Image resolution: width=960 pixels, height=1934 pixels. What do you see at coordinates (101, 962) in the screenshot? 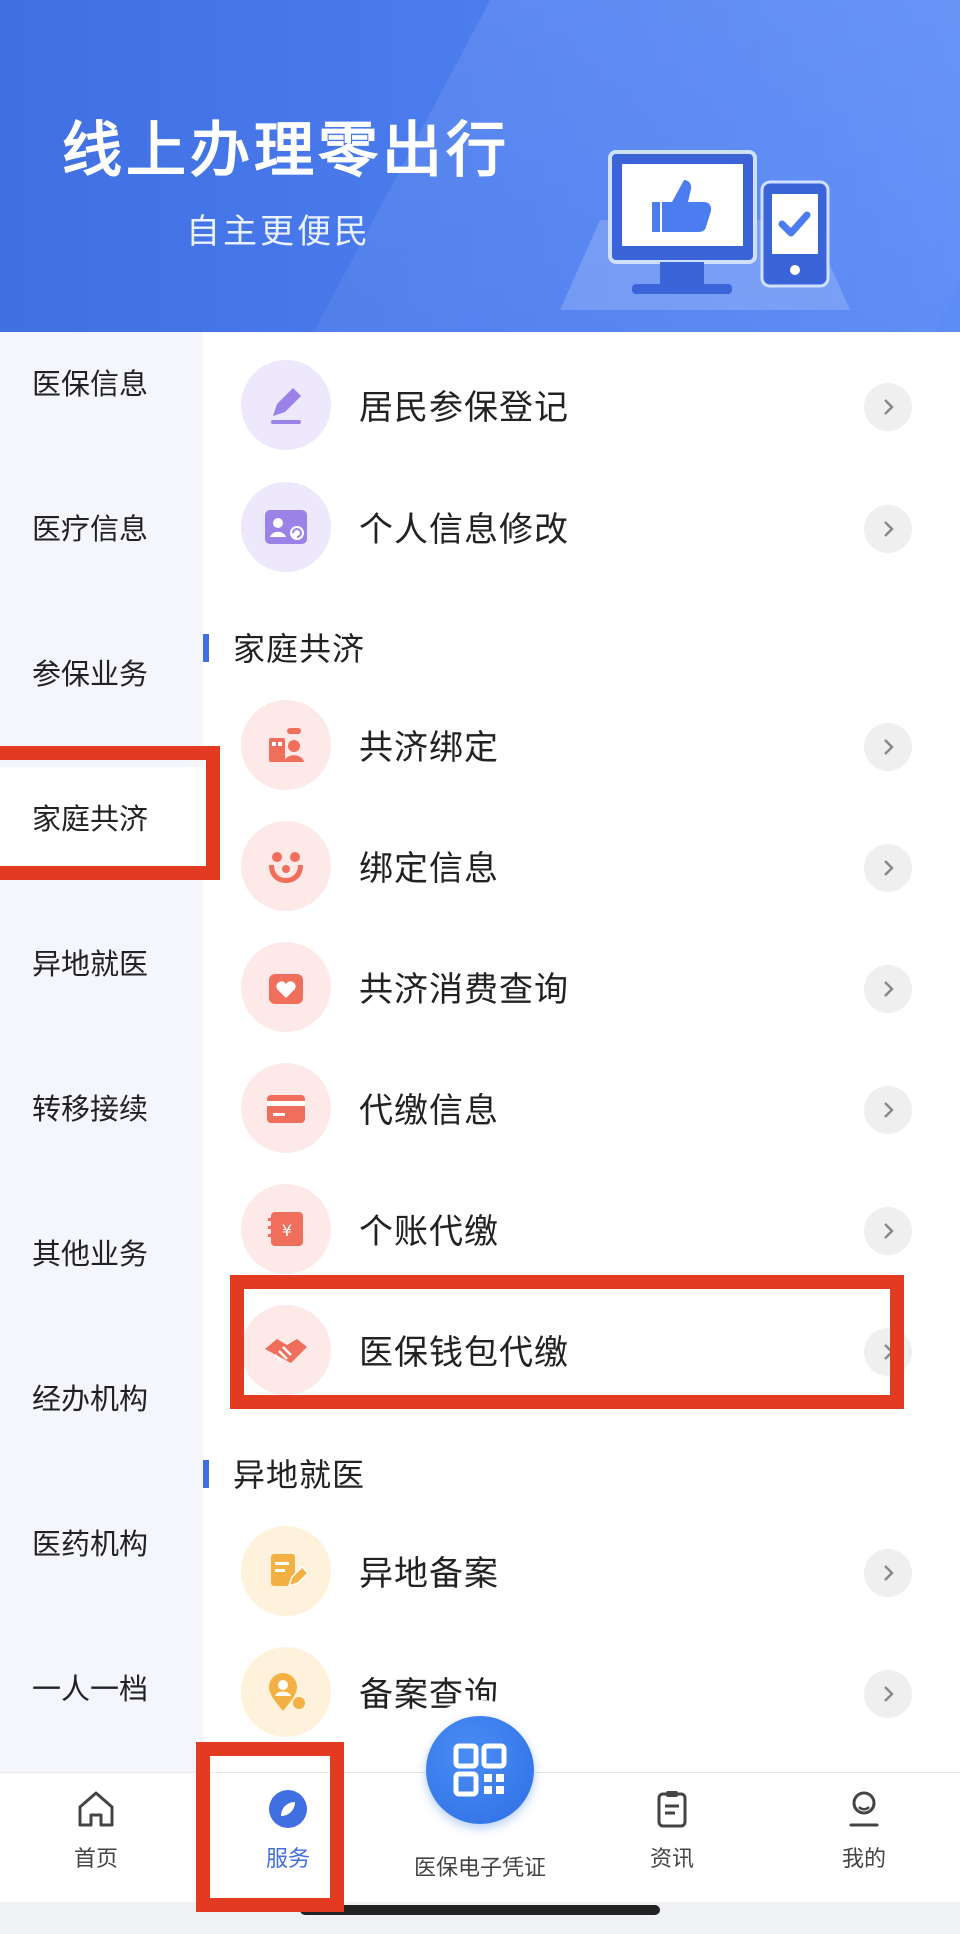
I see `sidebar-item-remote-medical: 异地就医` at bounding box center [101, 962].